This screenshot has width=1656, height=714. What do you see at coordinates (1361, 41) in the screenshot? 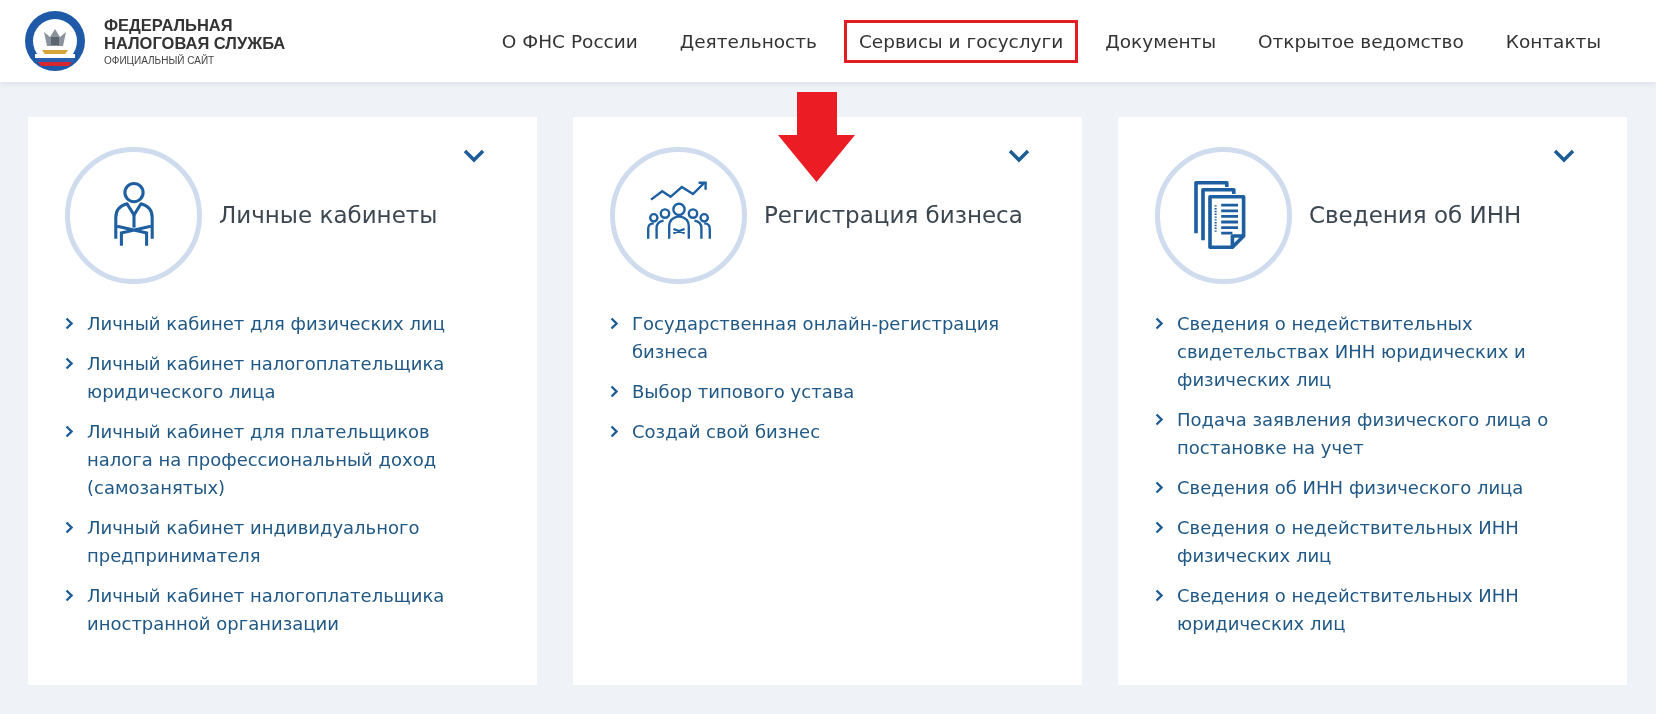
I see `nav-link: Открытое ведомство` at bounding box center [1361, 41].